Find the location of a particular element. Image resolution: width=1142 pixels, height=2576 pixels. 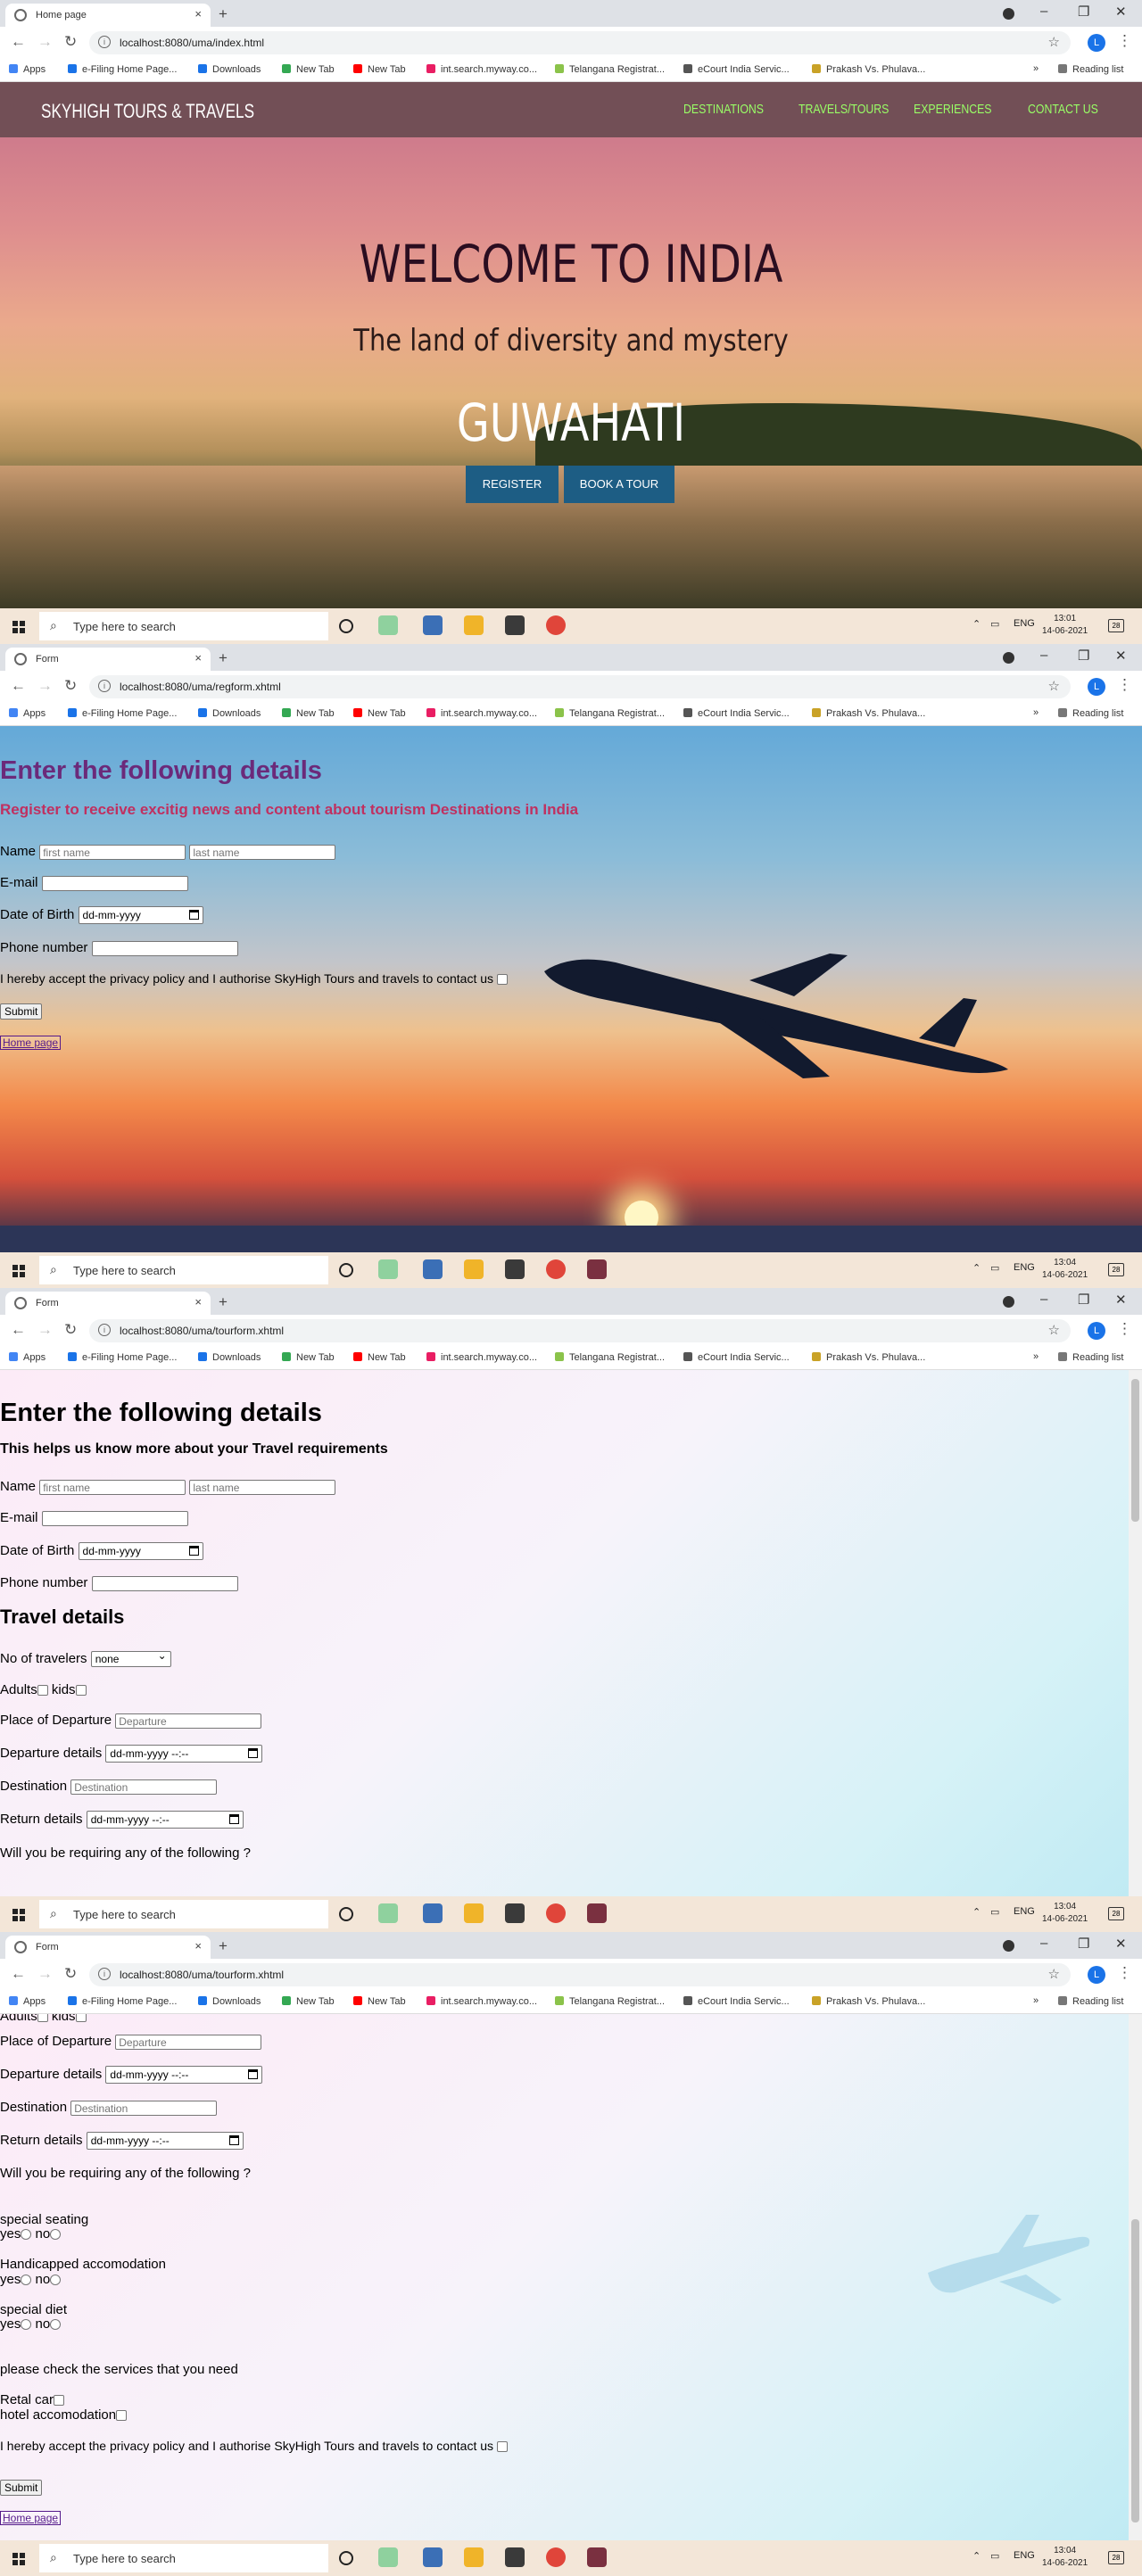

home-page-link: Home page is located at coordinates (31, 1043).